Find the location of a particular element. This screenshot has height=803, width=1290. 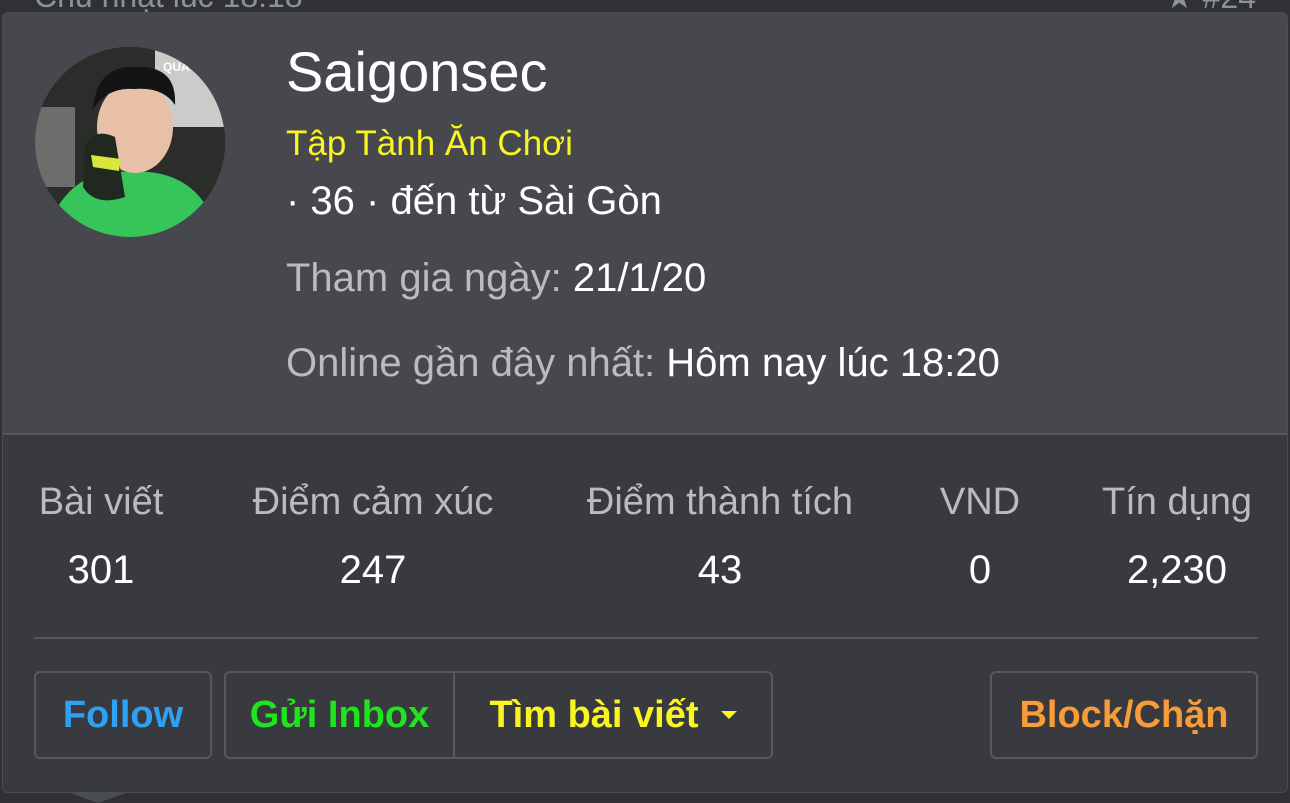

stat-value: 301 is located at coordinates (101, 570).